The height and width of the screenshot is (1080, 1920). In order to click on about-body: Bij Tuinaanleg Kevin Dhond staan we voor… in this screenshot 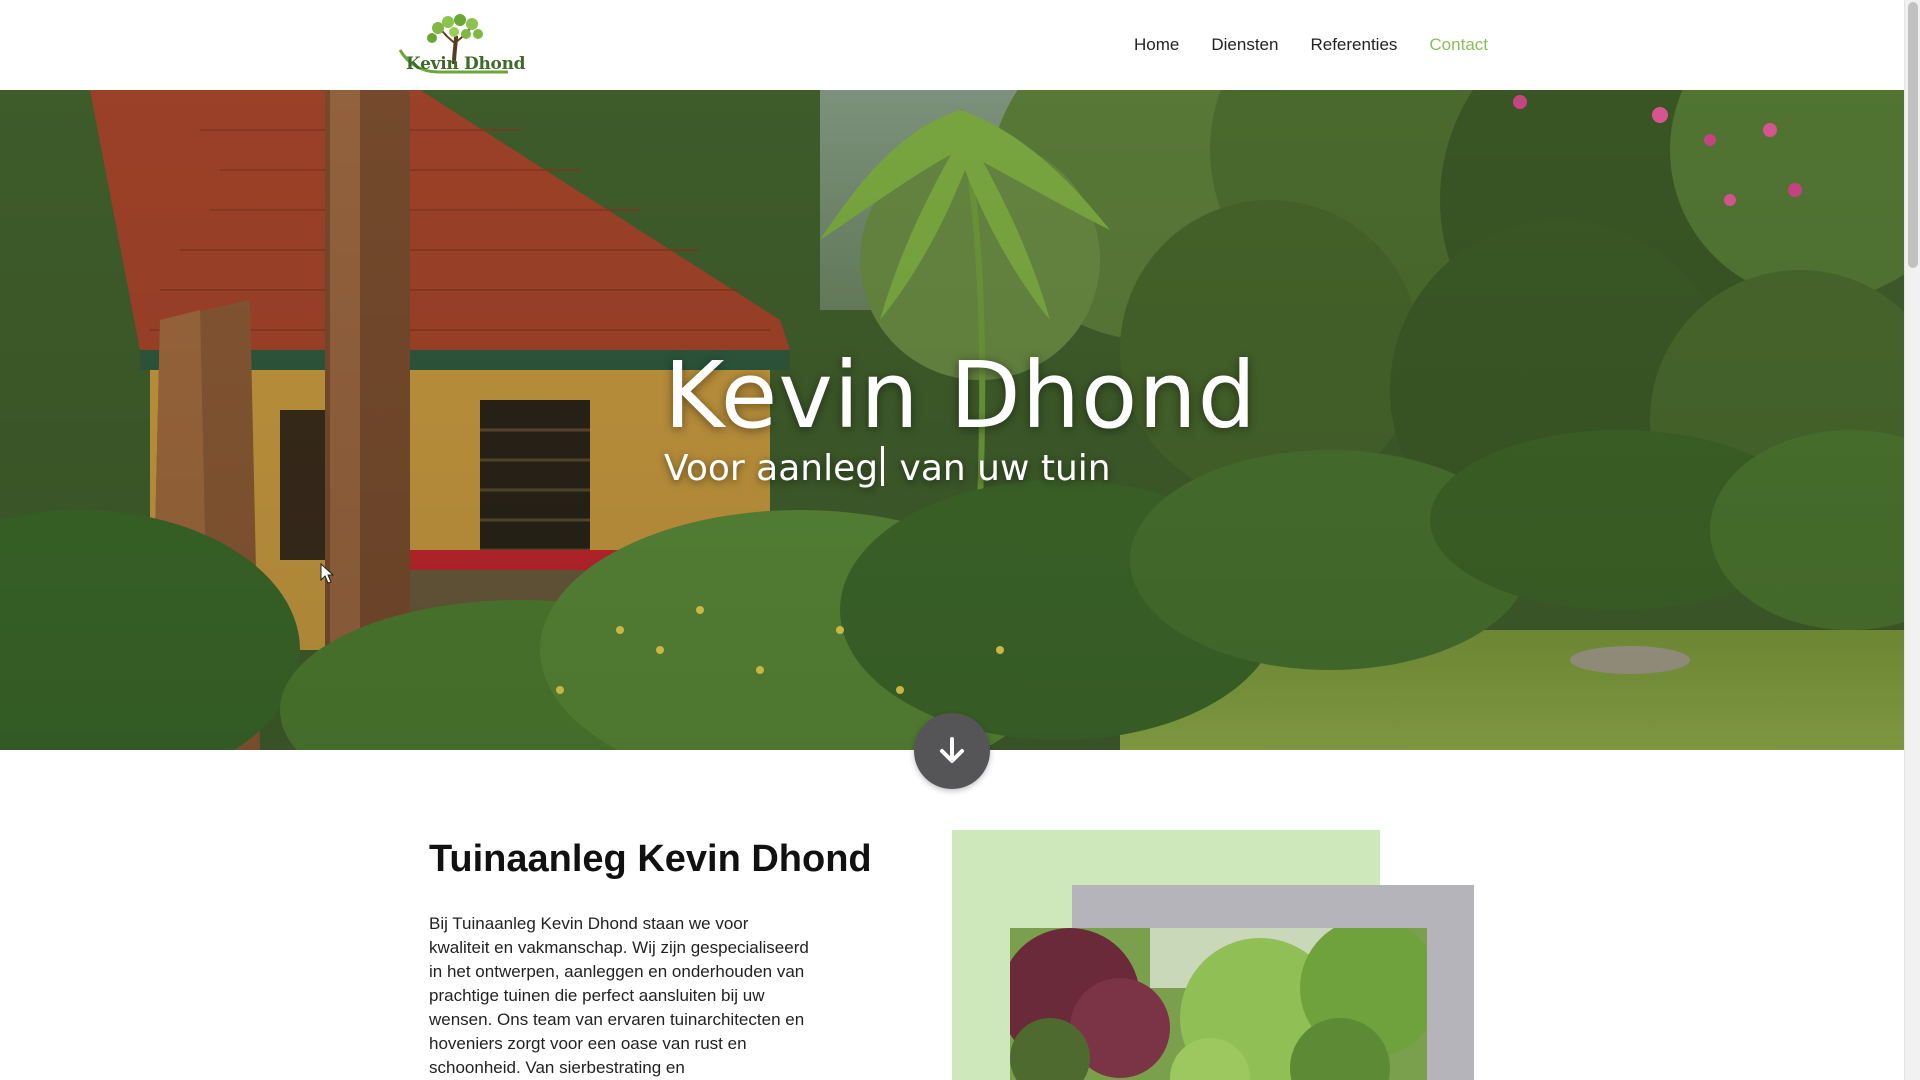, I will do `click(619, 995)`.